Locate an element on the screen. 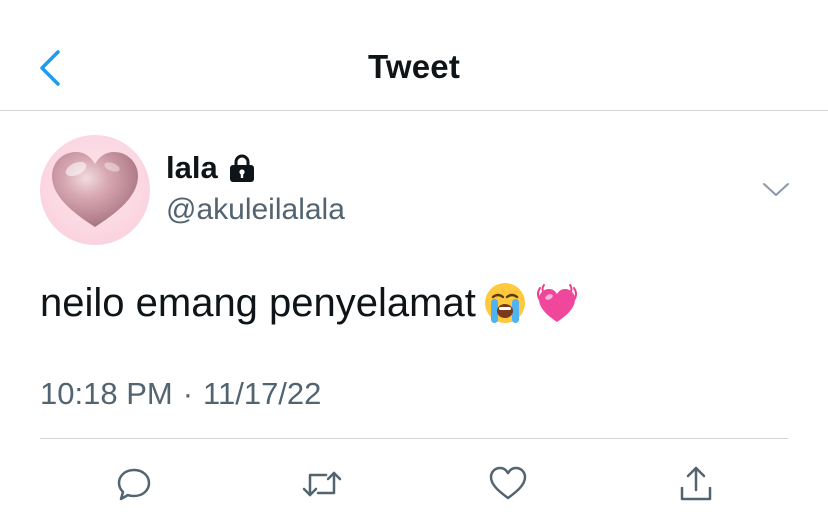  retweet-icon is located at coordinates (322, 484).